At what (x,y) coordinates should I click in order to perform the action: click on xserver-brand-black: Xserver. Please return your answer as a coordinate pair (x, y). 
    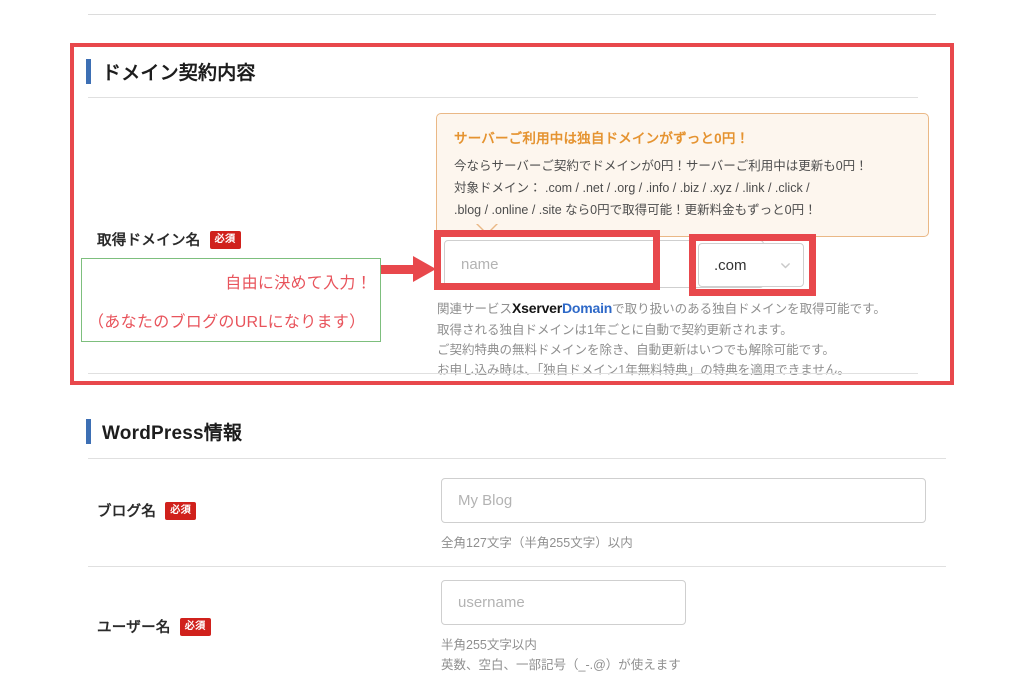
    Looking at the image, I should click on (537, 308).